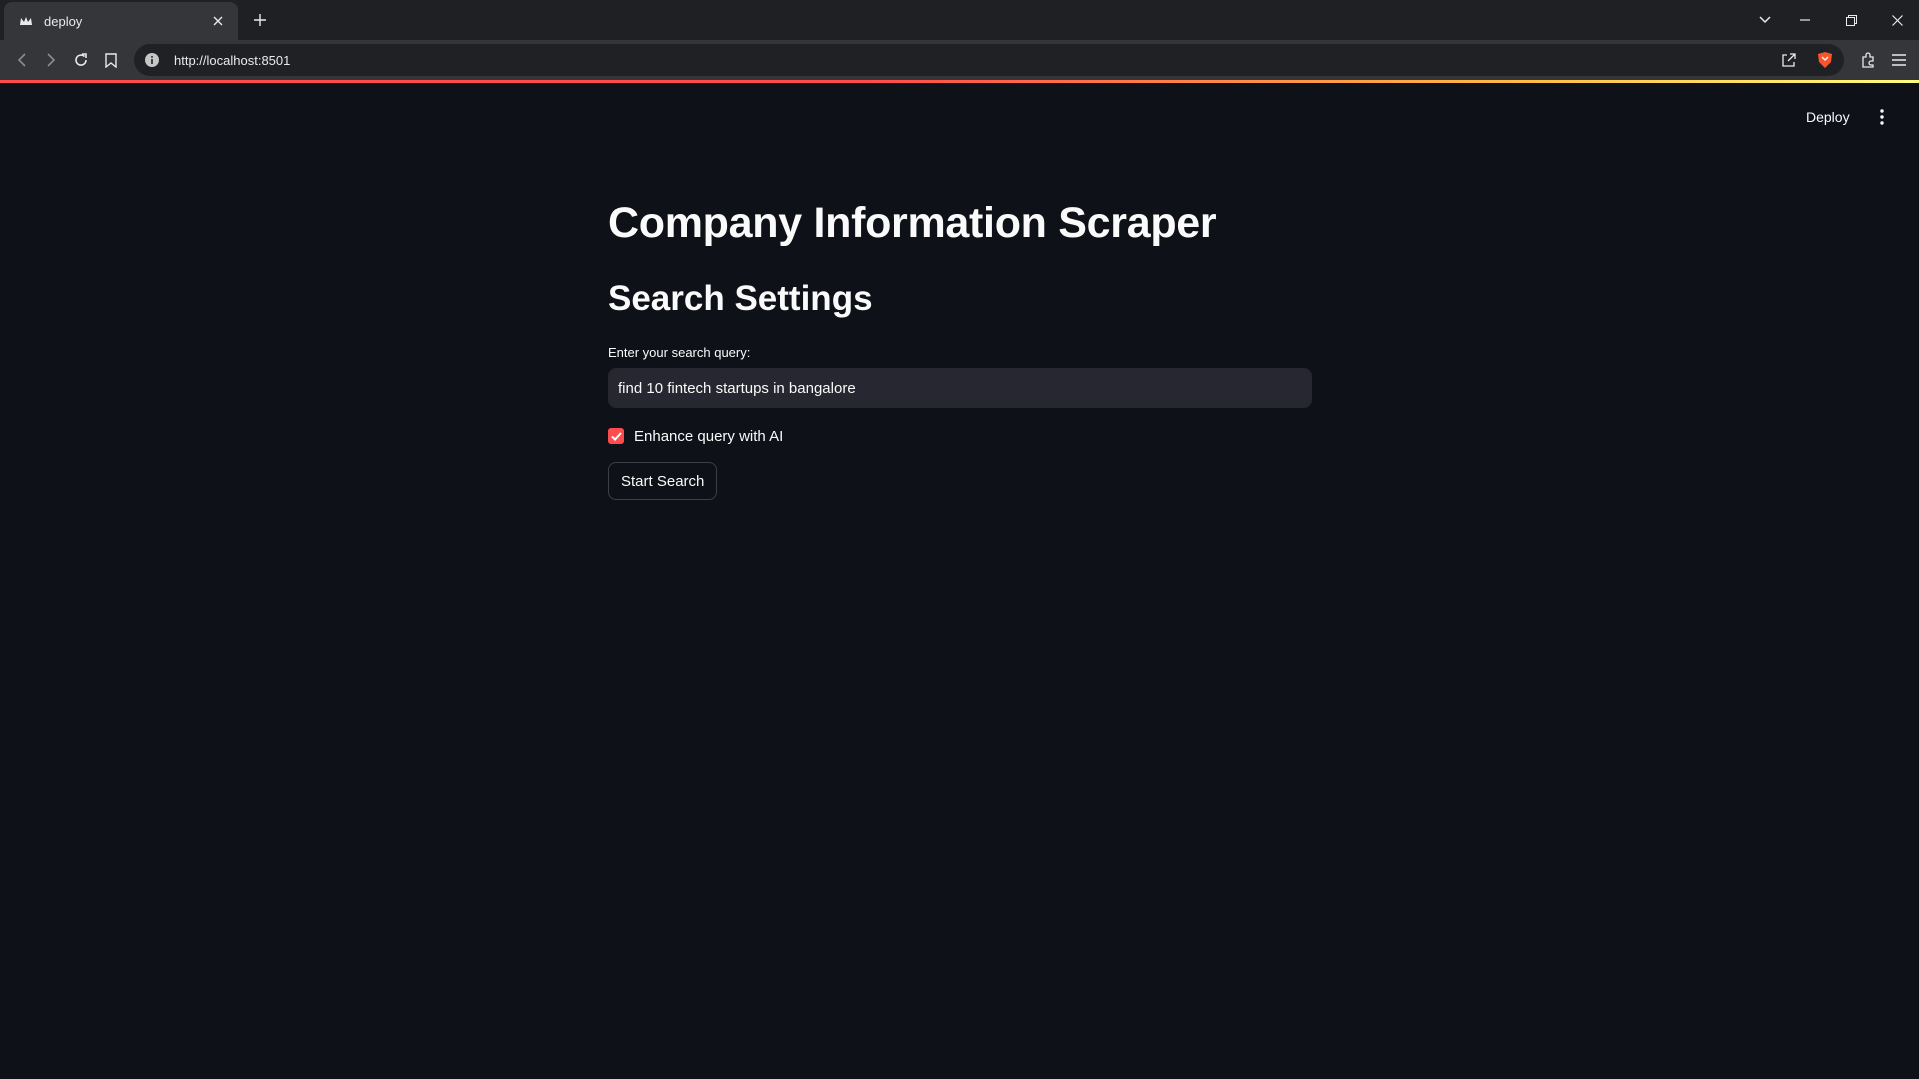 The width and height of the screenshot is (1919, 1079). What do you see at coordinates (679, 352) in the screenshot?
I see `search-query-label: Enter your search query:` at bounding box center [679, 352].